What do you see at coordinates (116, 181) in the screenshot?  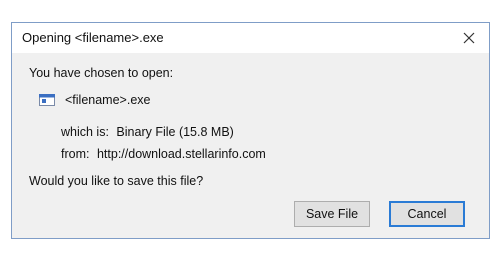 I see `save-question-text: Would you like to save this file?` at bounding box center [116, 181].